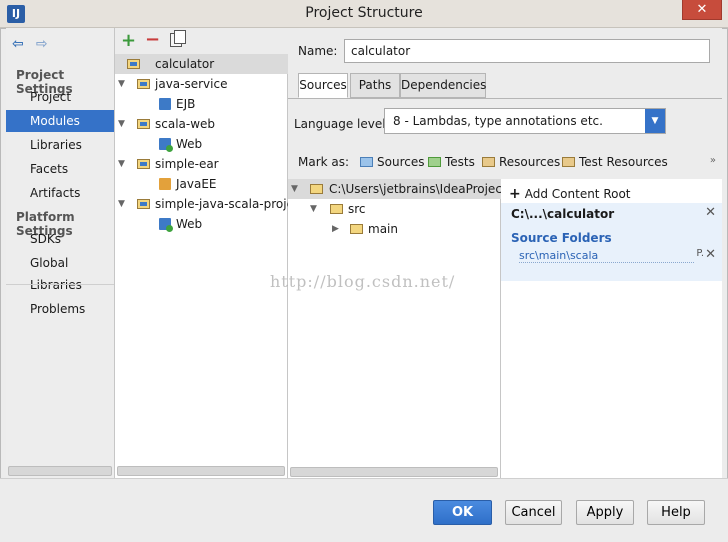 This screenshot has width=728, height=542. Describe the element at coordinates (462, 512) in the screenshot. I see `ok-button: OK` at that location.